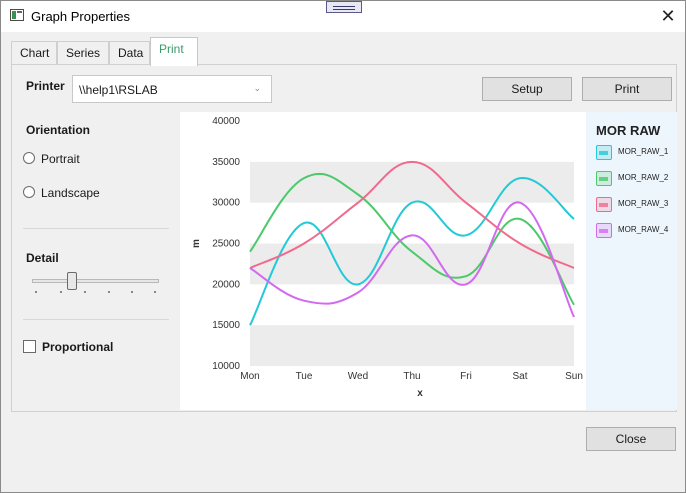  Describe the element at coordinates (95, 281) in the screenshot. I see `detail-slider-track` at that location.